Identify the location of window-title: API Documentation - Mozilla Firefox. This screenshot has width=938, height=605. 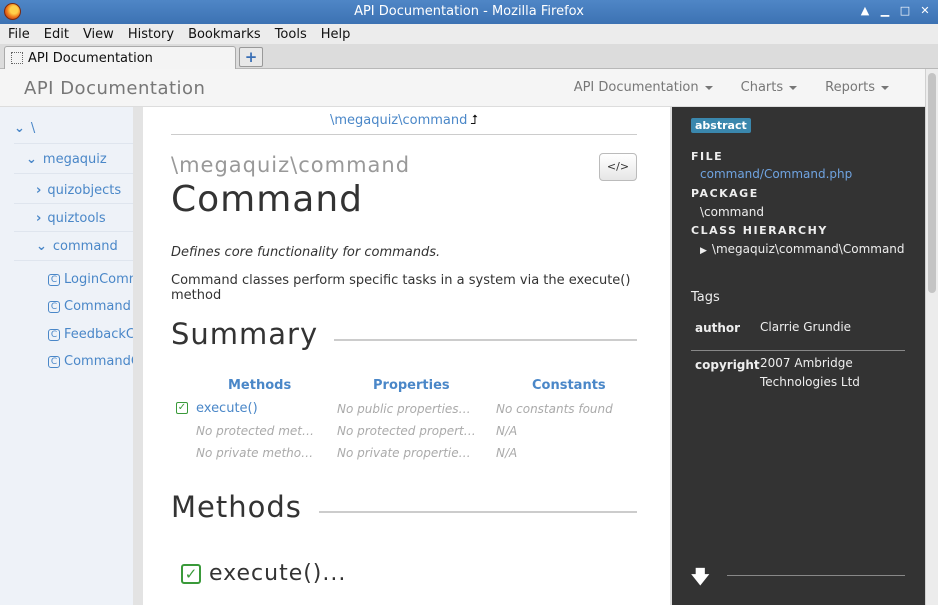
(469, 11).